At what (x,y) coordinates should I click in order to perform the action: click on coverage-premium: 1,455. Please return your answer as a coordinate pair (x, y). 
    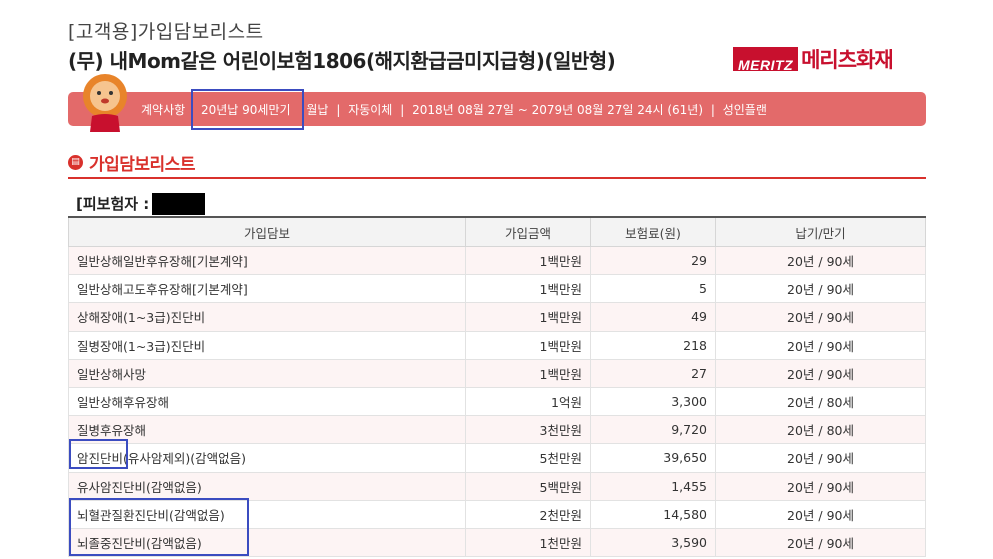
    Looking at the image, I should click on (653, 486).